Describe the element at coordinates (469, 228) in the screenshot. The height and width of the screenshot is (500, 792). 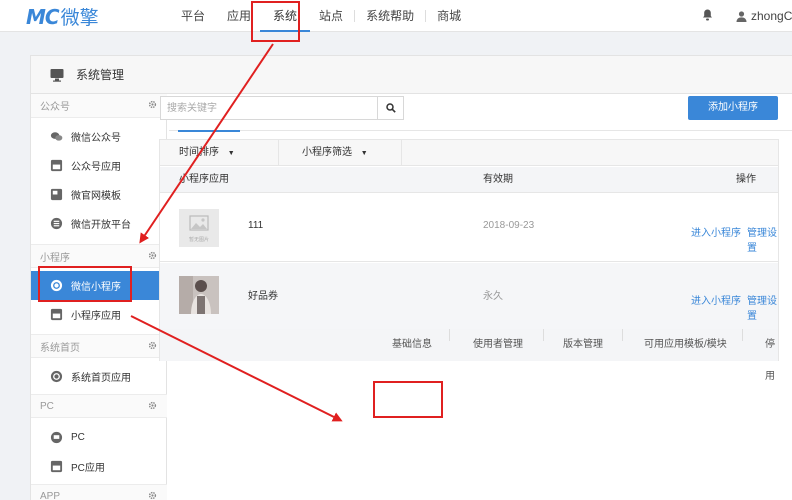
I see `table-row: 暂无图片 111 2018-09-23 进入小程序 管理设置` at that location.